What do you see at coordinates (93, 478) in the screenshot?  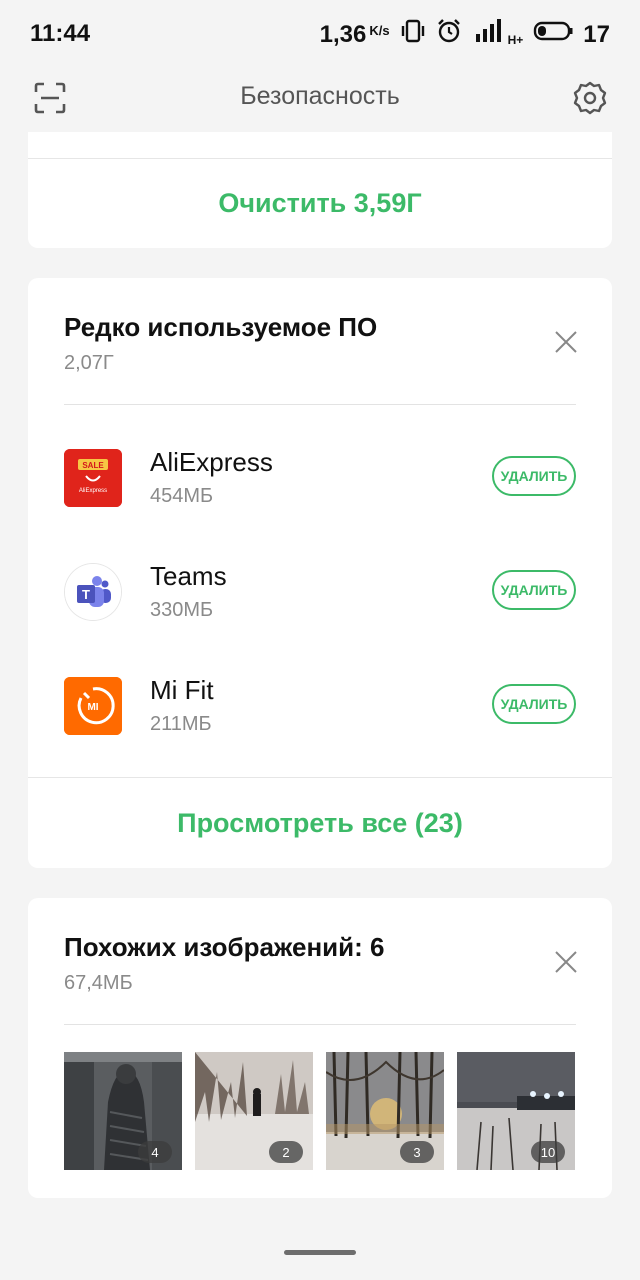 I see `aliexpress-icon: SALE AliExpress` at bounding box center [93, 478].